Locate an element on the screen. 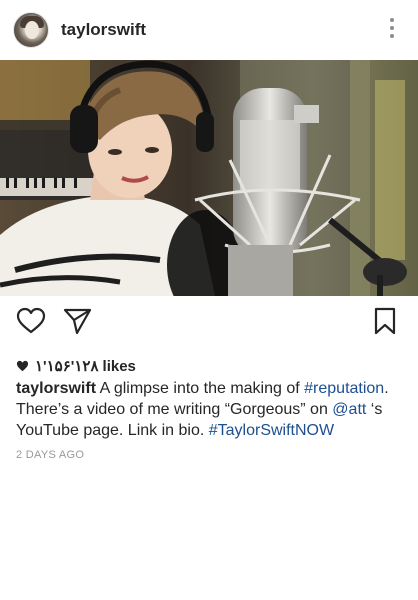 The height and width of the screenshot is (600, 418). hashtag-reputation: #reputation is located at coordinates (344, 388).